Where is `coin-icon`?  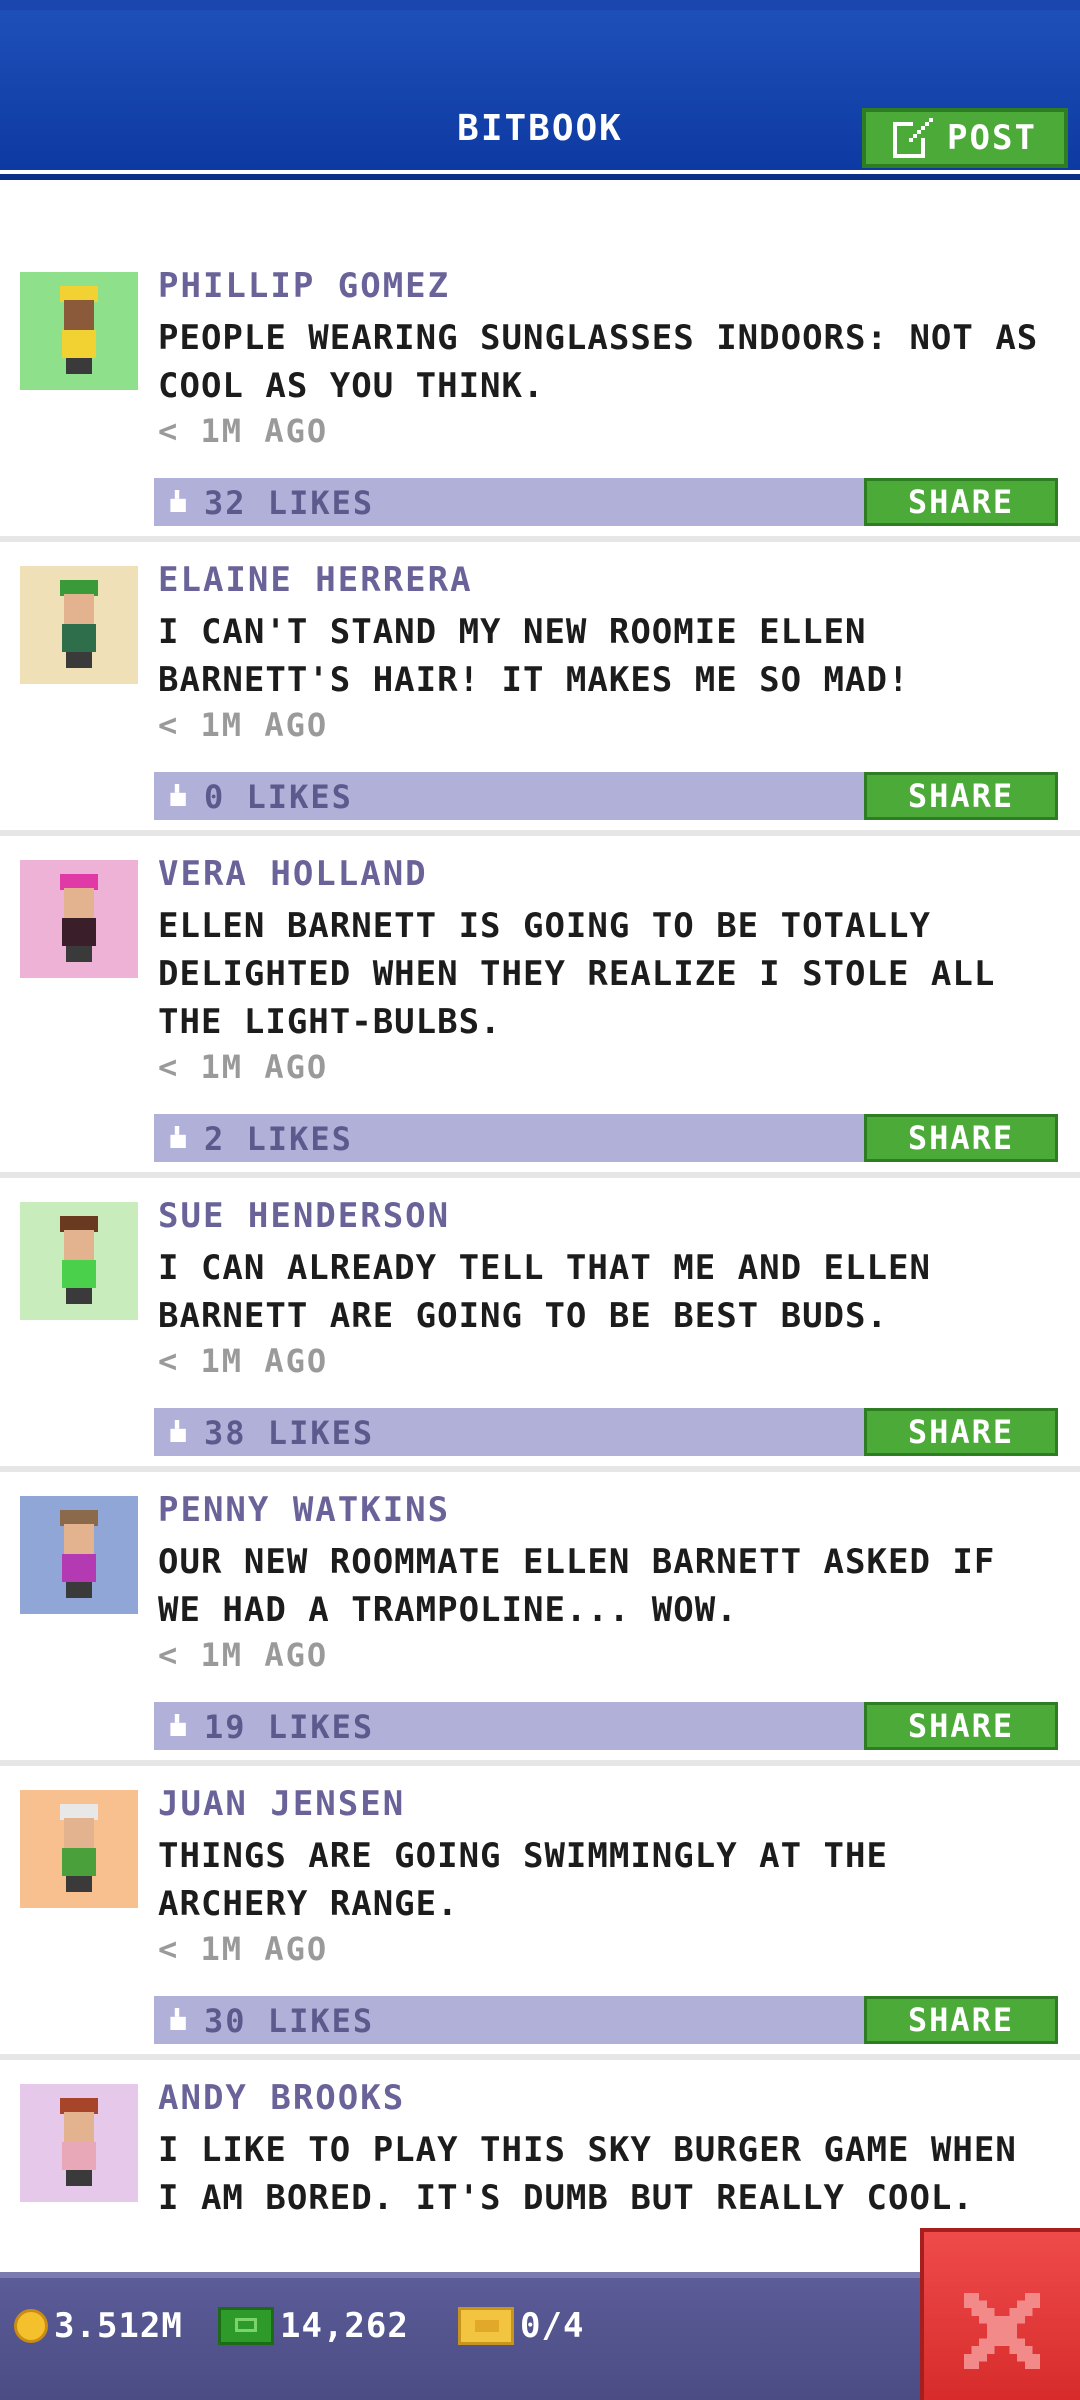
coin-icon is located at coordinates (31, 2326).